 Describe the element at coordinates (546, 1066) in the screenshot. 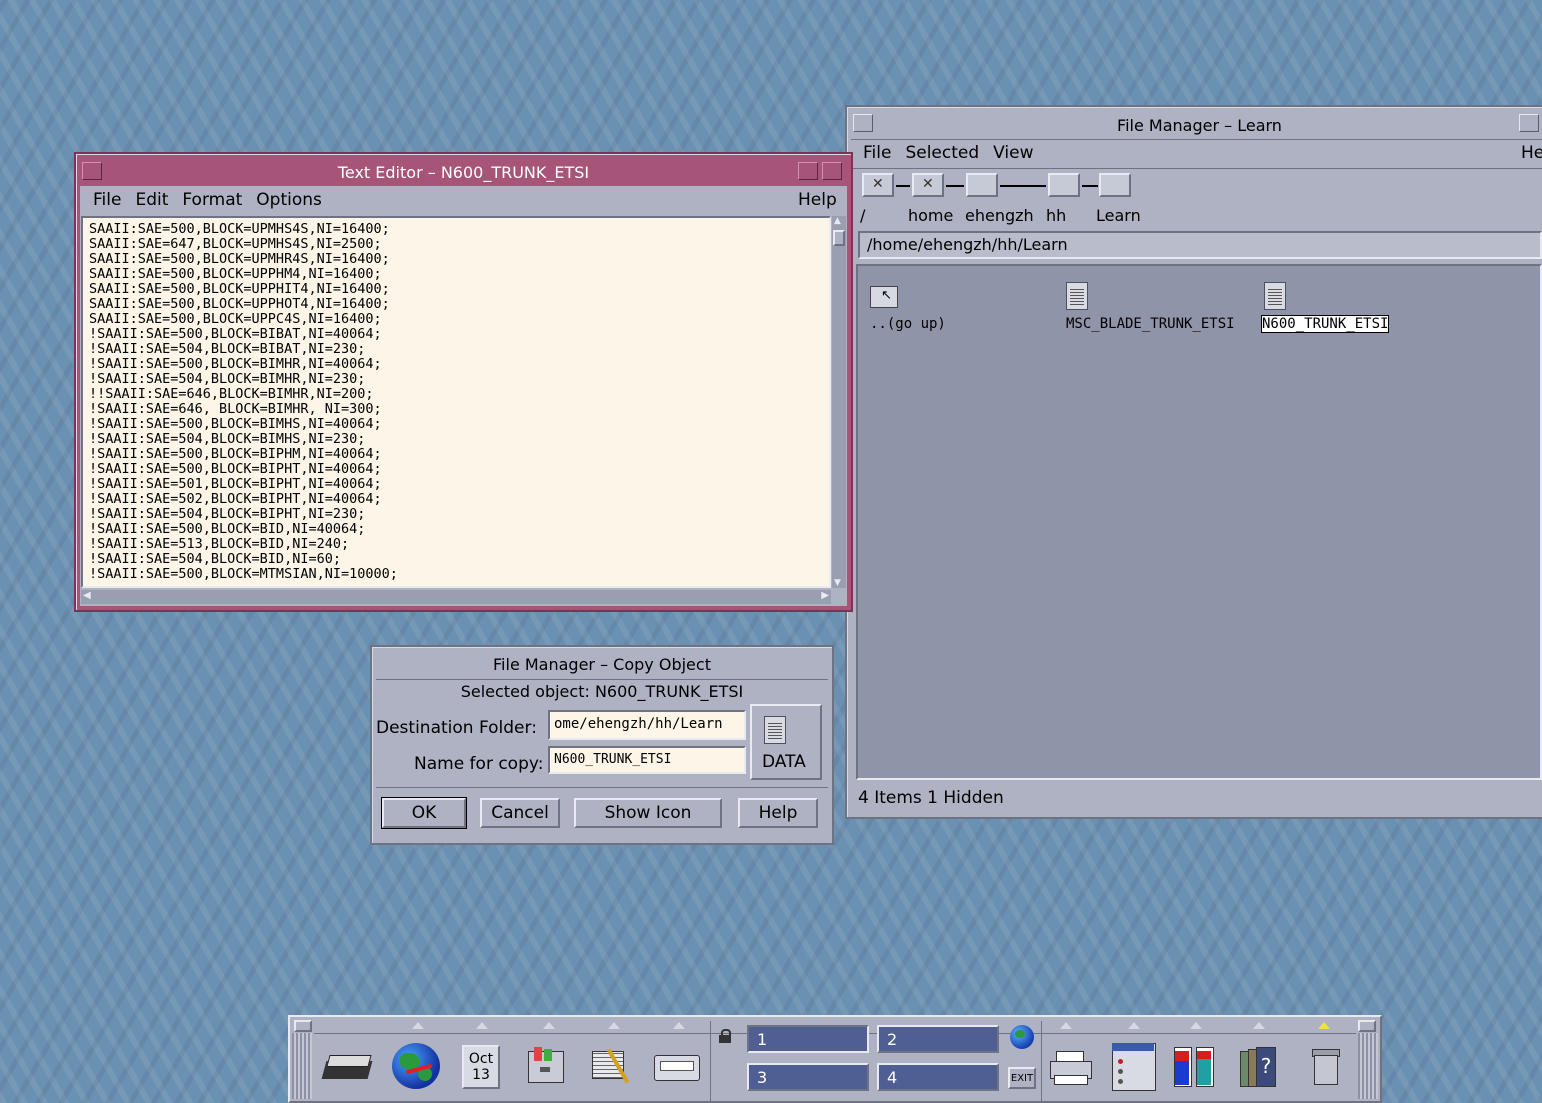

I see `file-manager-drawer-icon` at that location.